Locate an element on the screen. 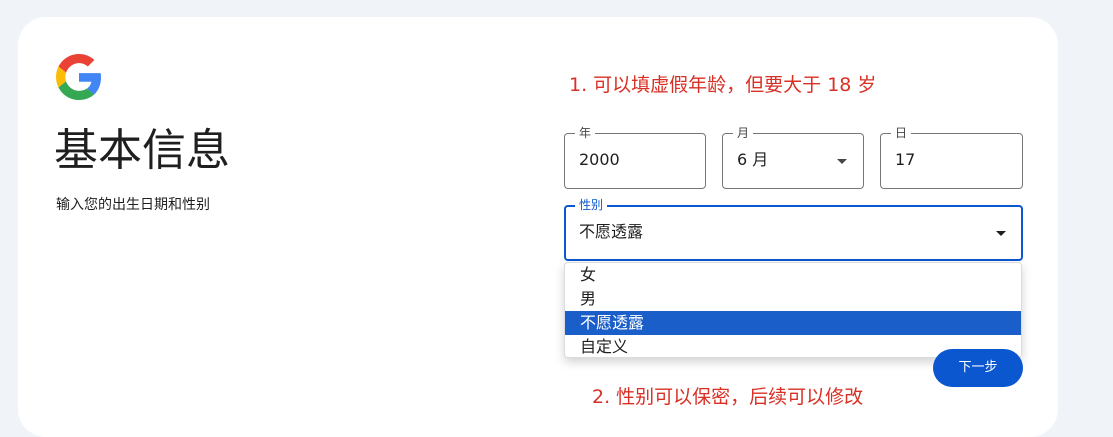 The image size is (1113, 437). next-button: 下一步 is located at coordinates (978, 368).